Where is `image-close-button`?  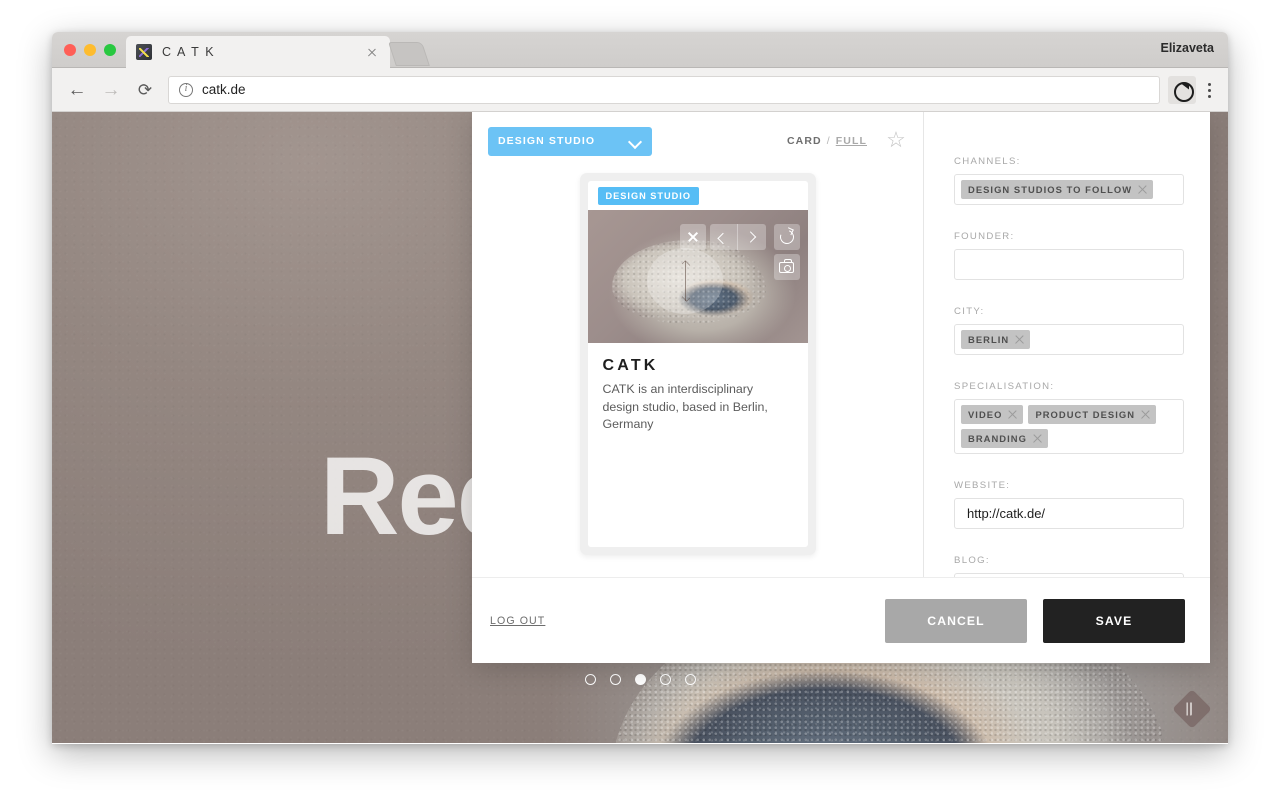 image-close-button is located at coordinates (692, 237).